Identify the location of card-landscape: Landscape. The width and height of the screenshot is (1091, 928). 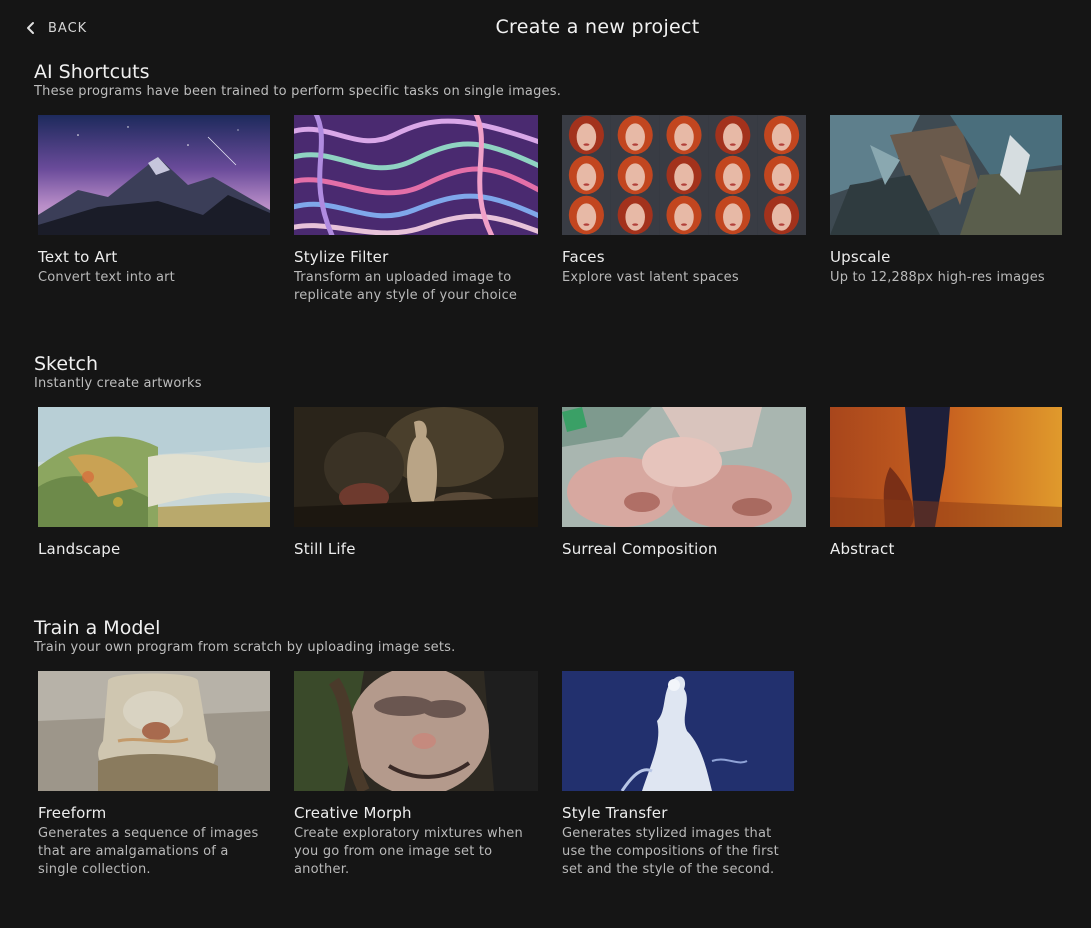
(154, 482).